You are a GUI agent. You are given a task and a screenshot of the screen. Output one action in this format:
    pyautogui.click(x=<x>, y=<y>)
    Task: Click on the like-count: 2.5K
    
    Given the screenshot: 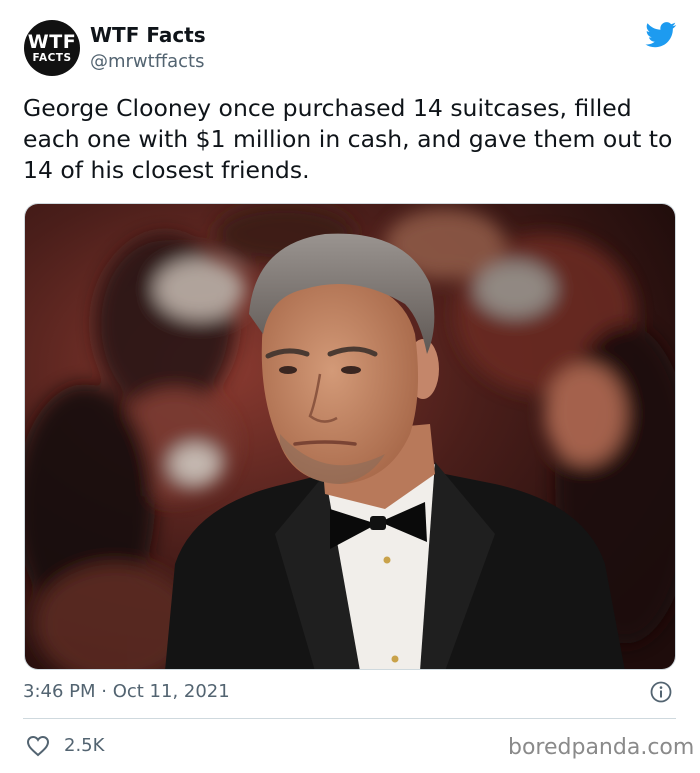 What is the action you would take?
    pyautogui.click(x=84, y=745)
    